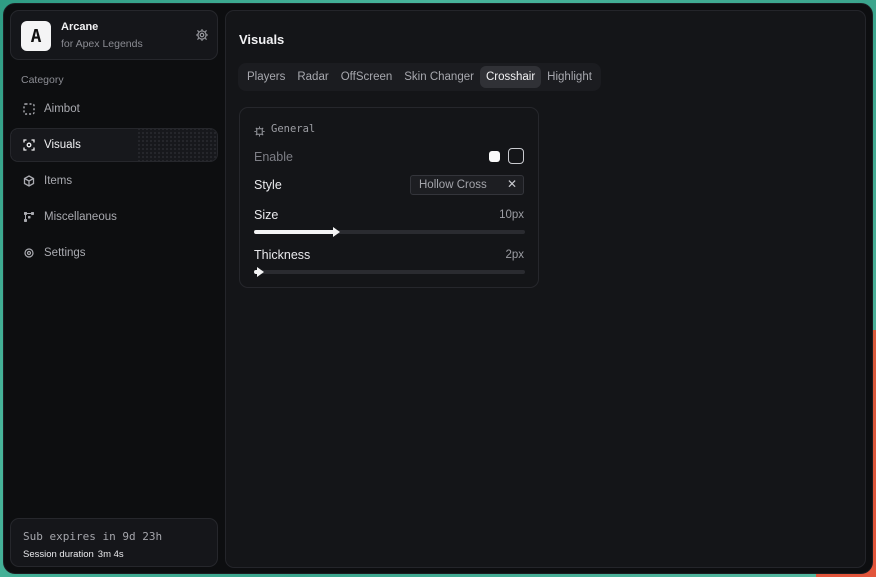 The height and width of the screenshot is (577, 876). Describe the element at coordinates (36, 36) in the screenshot. I see `brand-logo: A` at that location.